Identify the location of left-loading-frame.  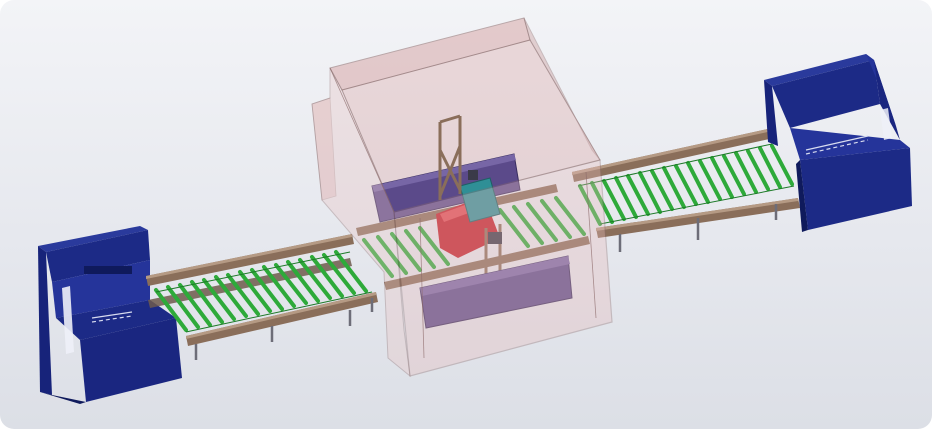
(110, 315).